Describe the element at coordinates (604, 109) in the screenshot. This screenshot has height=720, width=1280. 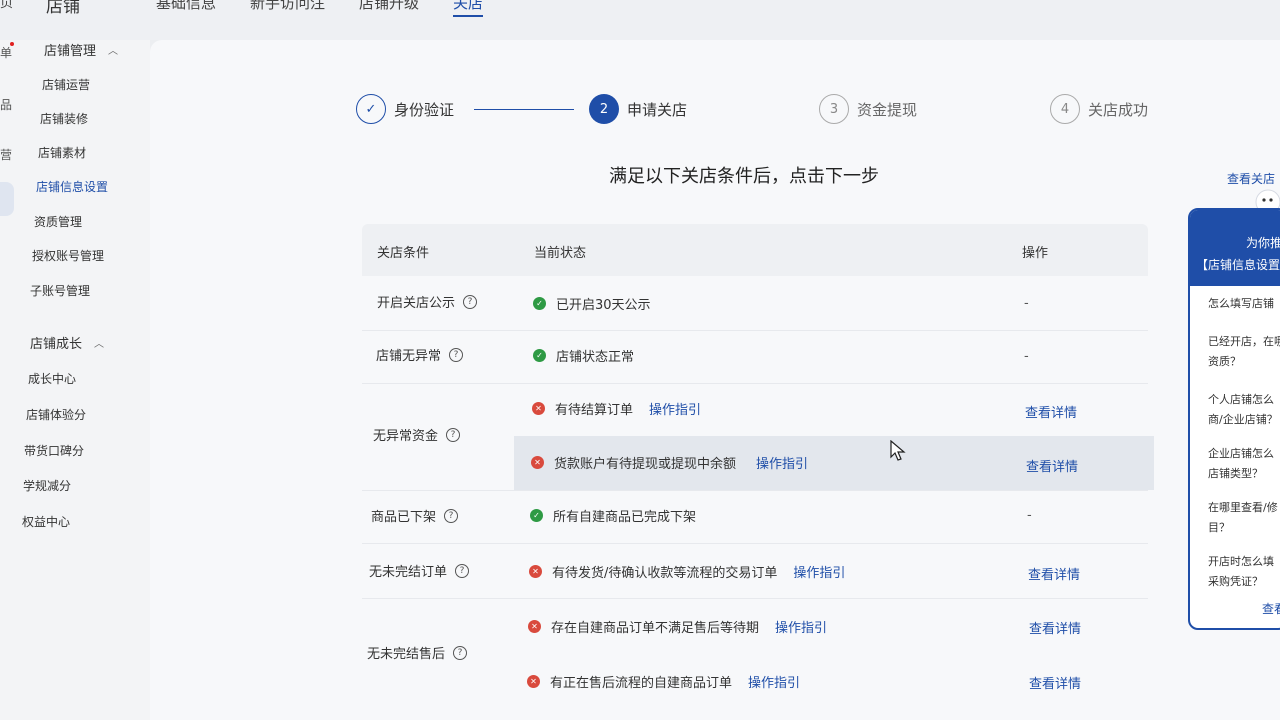
I see `step-number: 2` at that location.